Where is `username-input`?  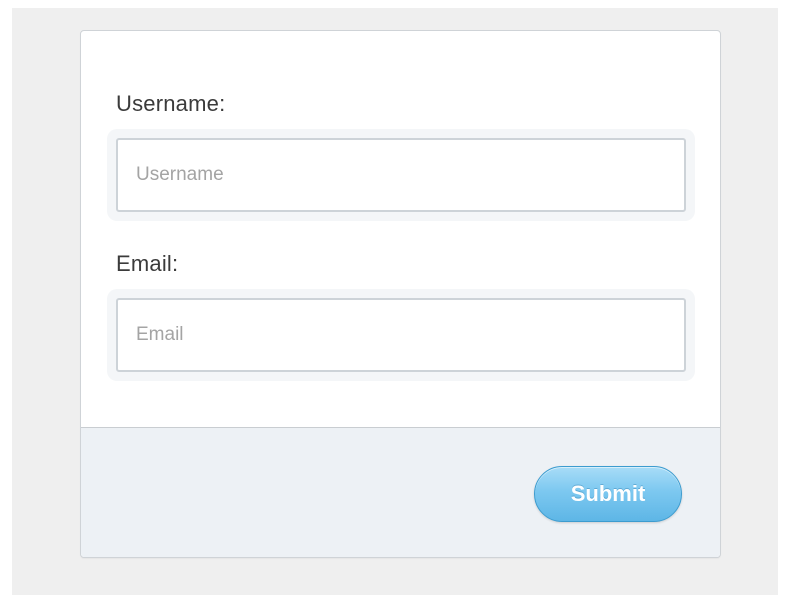
username-input is located at coordinates (401, 175).